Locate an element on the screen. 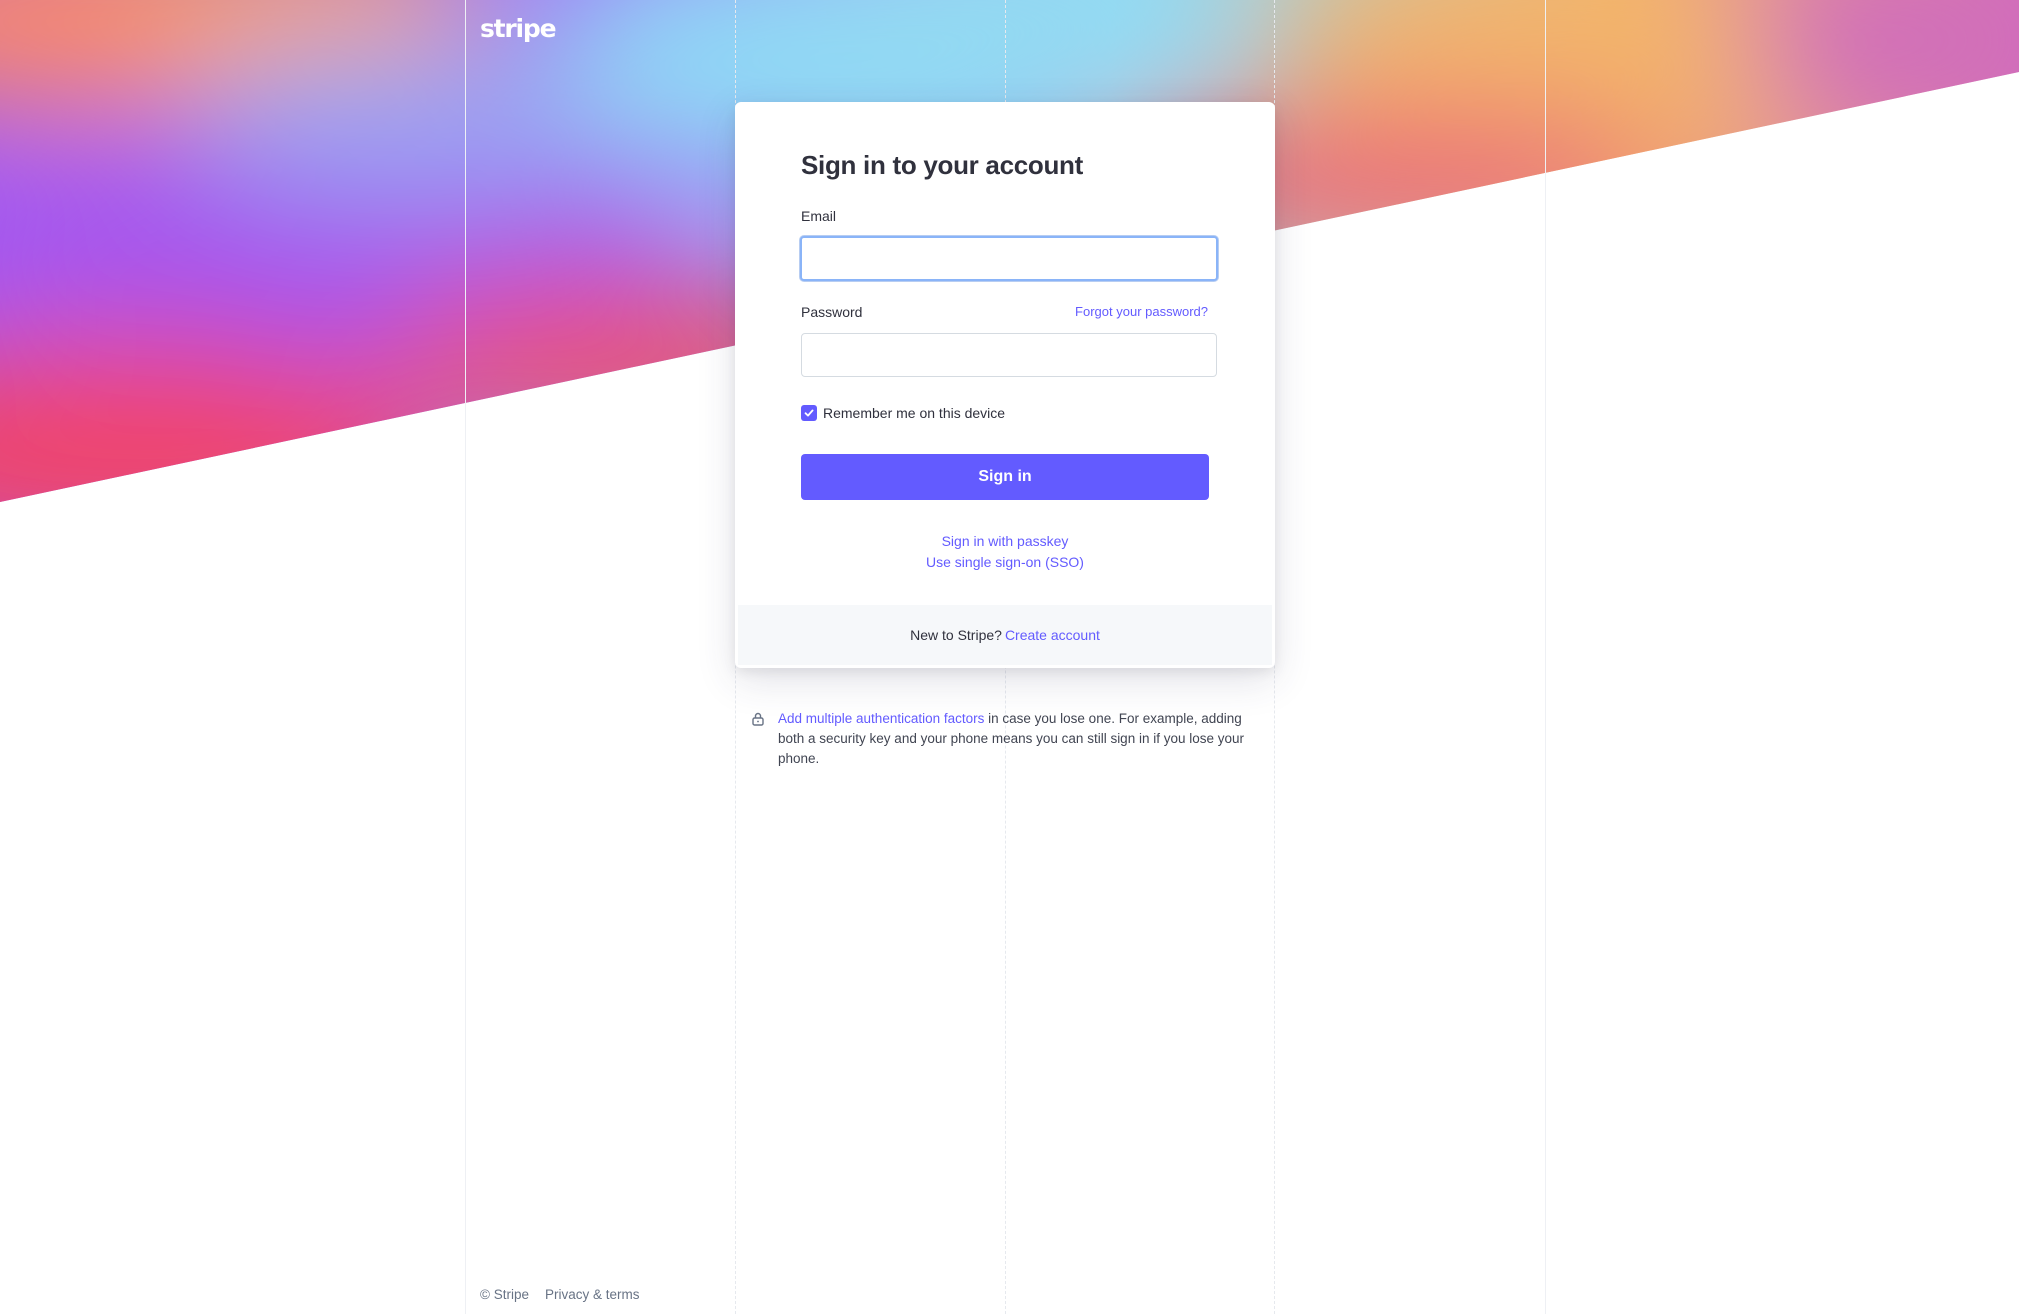 The height and width of the screenshot is (1314, 2019). checkmark-icon is located at coordinates (809, 413).